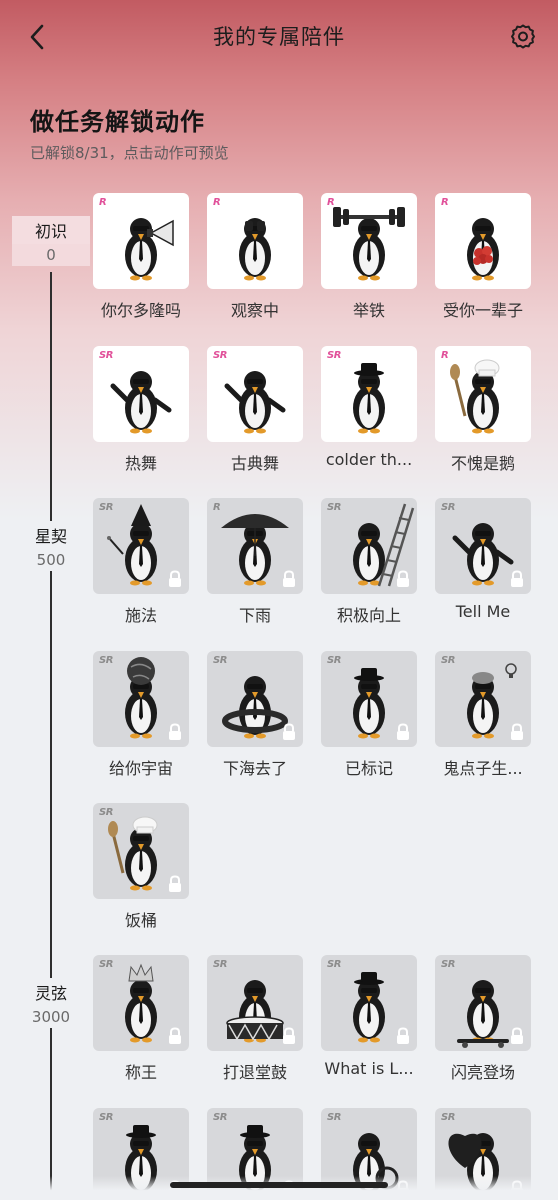  I want to click on tier-marker: 灵弦 3000, so click(51, 1003).